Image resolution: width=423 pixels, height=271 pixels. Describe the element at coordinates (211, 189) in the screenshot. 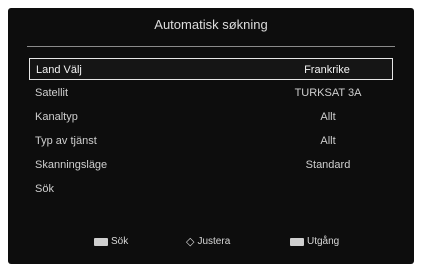

I see `menu-row-search: Sök` at that location.